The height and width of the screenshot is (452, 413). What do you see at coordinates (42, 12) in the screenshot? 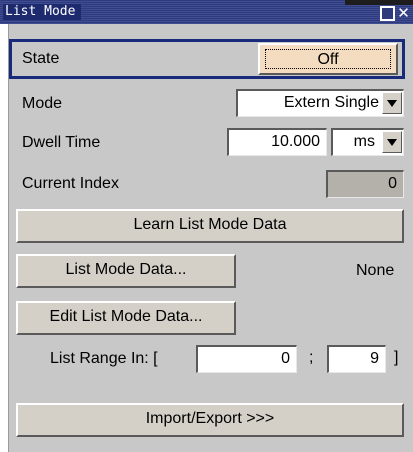
I see `window-title: List Mode` at bounding box center [42, 12].